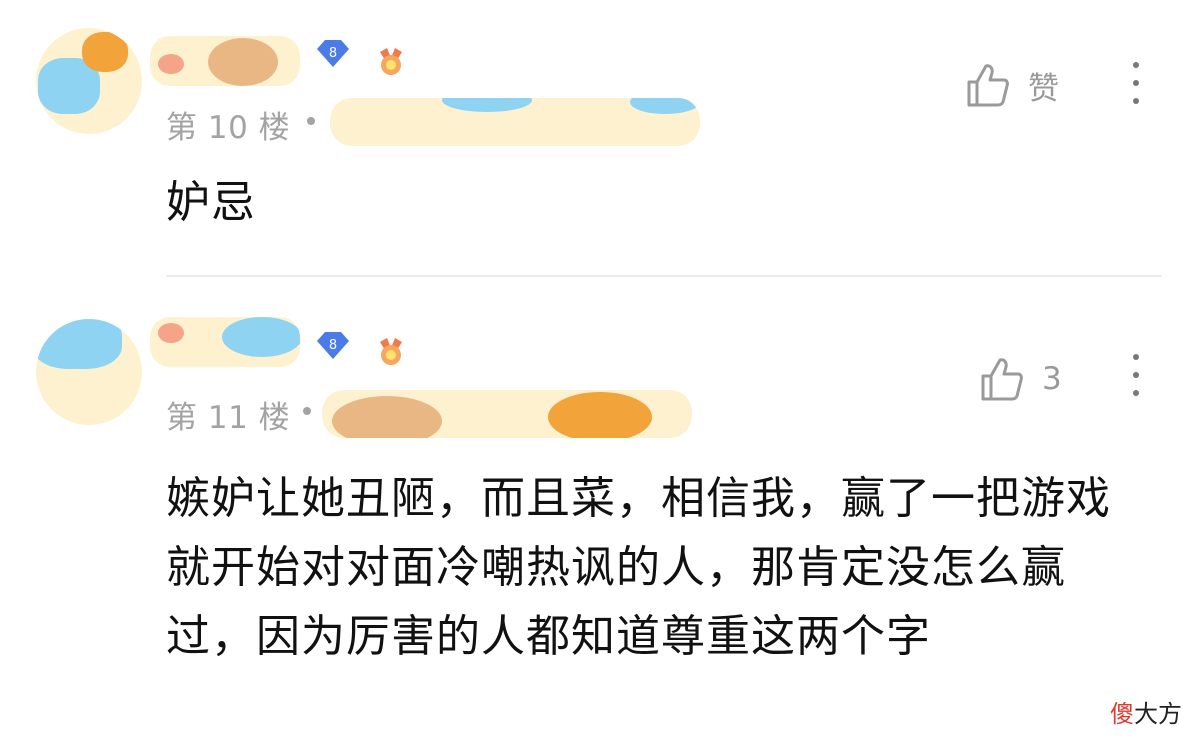 The height and width of the screenshot is (751, 1200). Describe the element at coordinates (1043, 88) in the screenshot. I see `like-count: 赞` at that location.